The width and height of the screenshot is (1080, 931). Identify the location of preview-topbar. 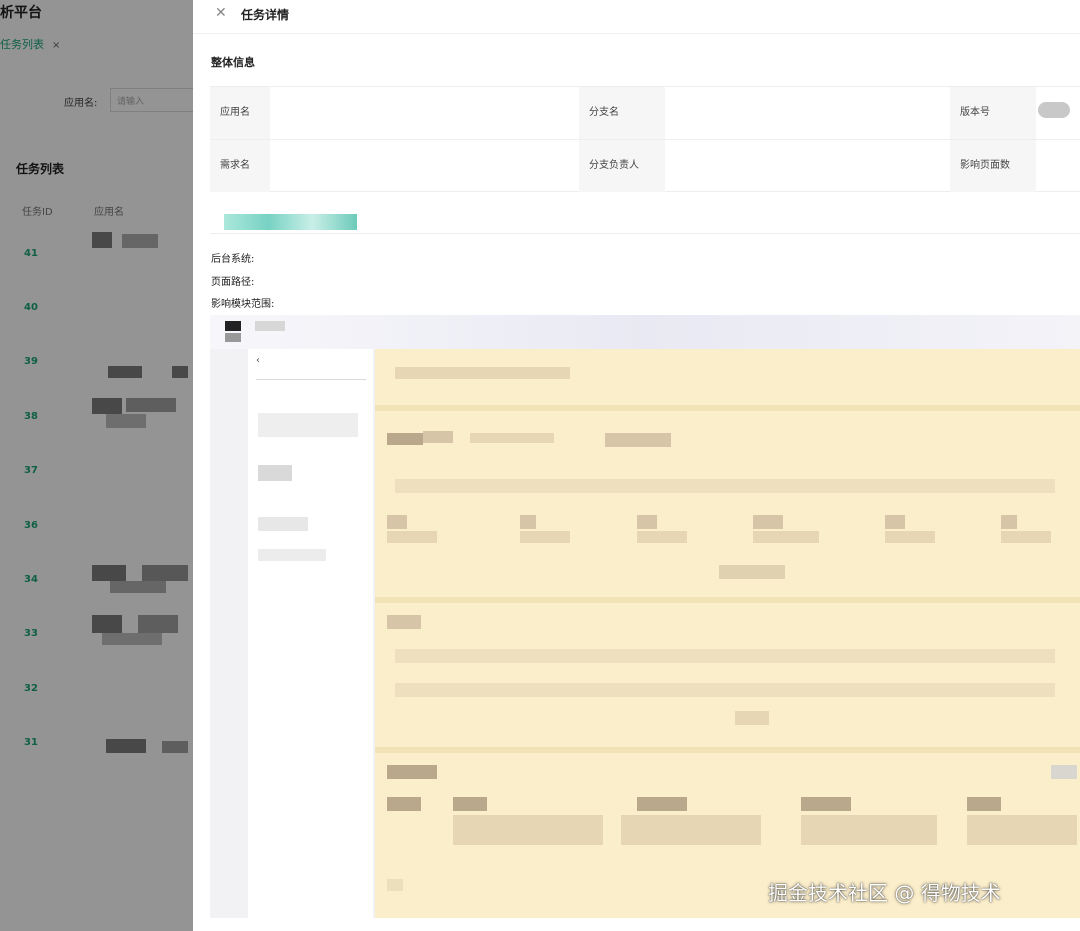
(645, 332).